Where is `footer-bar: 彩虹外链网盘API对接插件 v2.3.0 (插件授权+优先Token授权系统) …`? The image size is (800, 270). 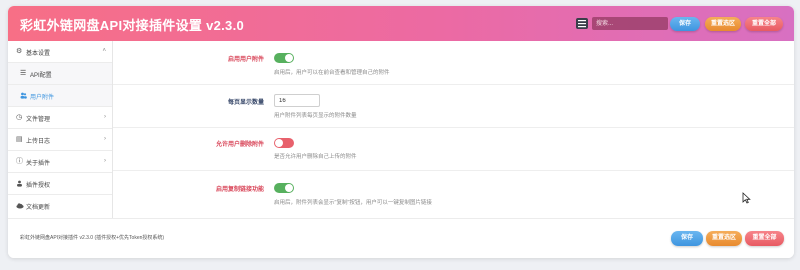
footer-bar: 彩虹外链网盘API对接插件 v2.3.0 (插件授权+优先Token授权系统) … is located at coordinates (401, 238).